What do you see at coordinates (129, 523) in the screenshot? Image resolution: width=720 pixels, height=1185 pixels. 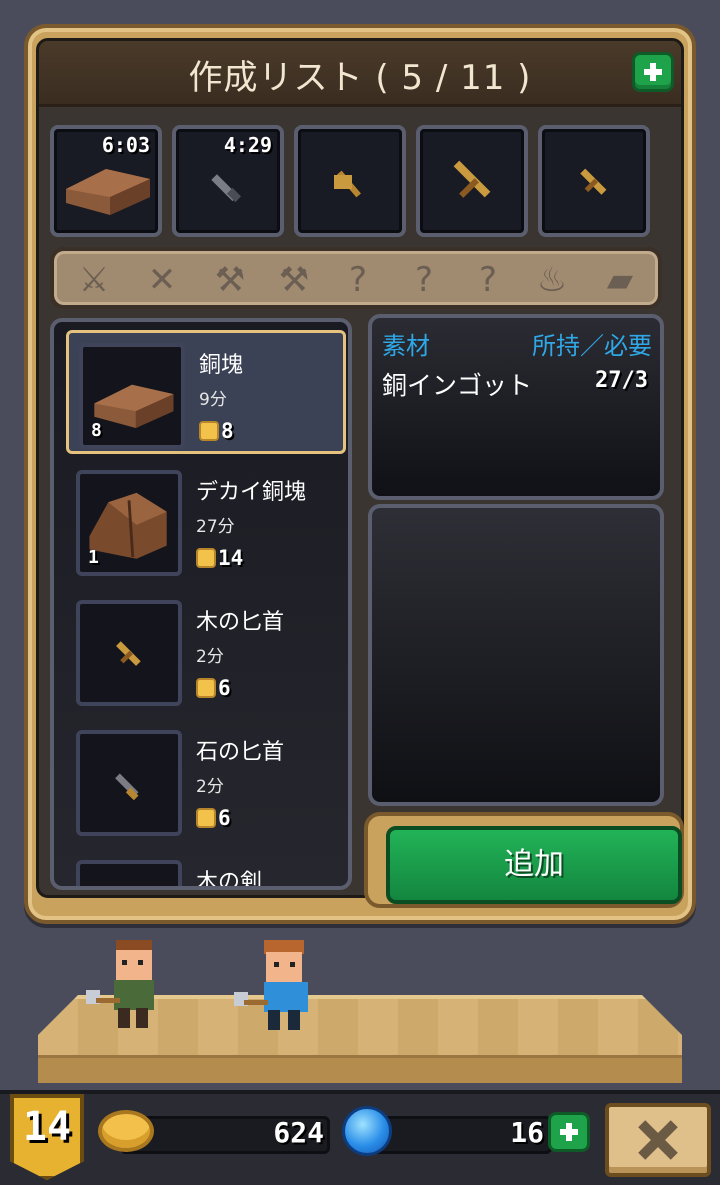 I see `recipe-thumb: 1` at bounding box center [129, 523].